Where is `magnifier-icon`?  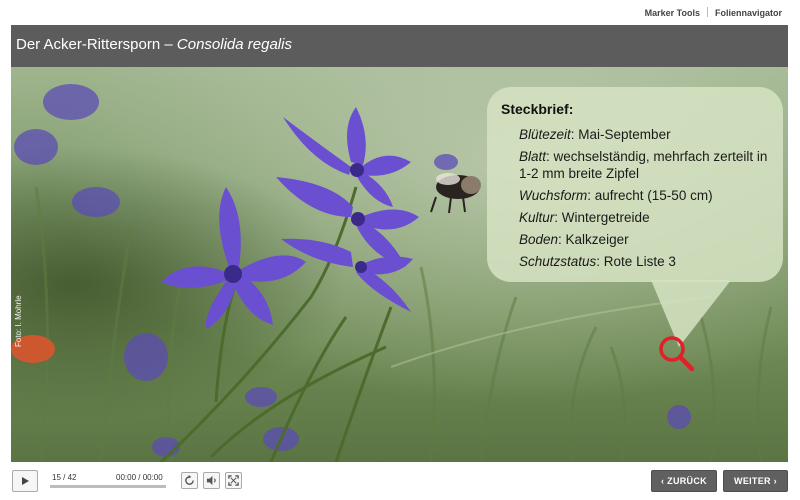 magnifier-icon is located at coordinates (677, 354).